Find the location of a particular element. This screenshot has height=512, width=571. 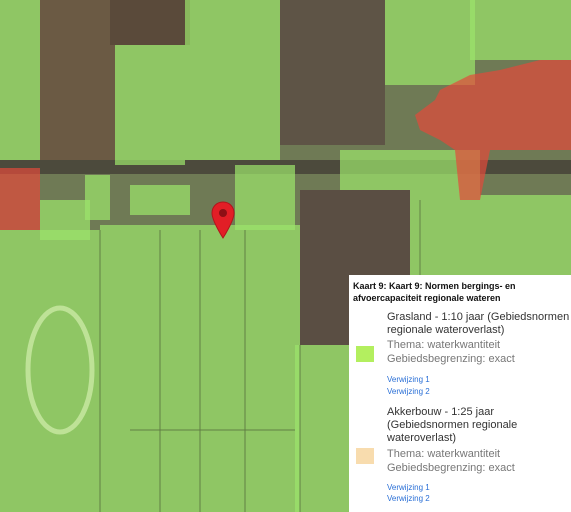

legend-swatch-grasland is located at coordinates (365, 354).